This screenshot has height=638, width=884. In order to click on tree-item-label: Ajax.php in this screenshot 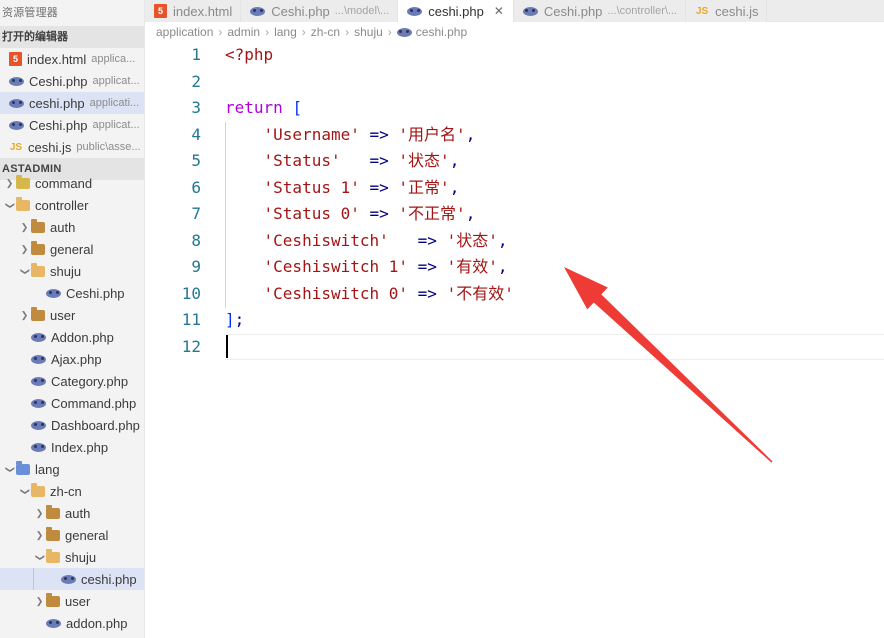, I will do `click(76, 359)`.